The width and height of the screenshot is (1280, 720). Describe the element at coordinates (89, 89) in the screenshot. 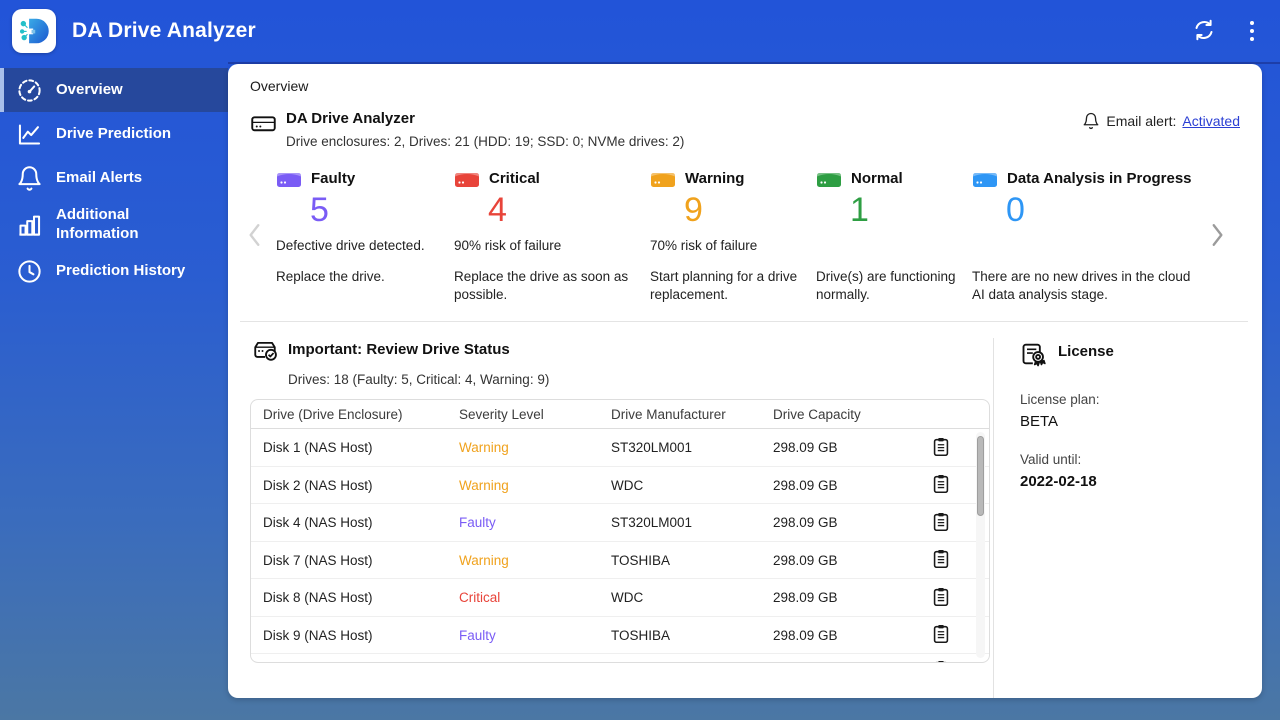

I see `sidebar-item-label: Overview` at that location.